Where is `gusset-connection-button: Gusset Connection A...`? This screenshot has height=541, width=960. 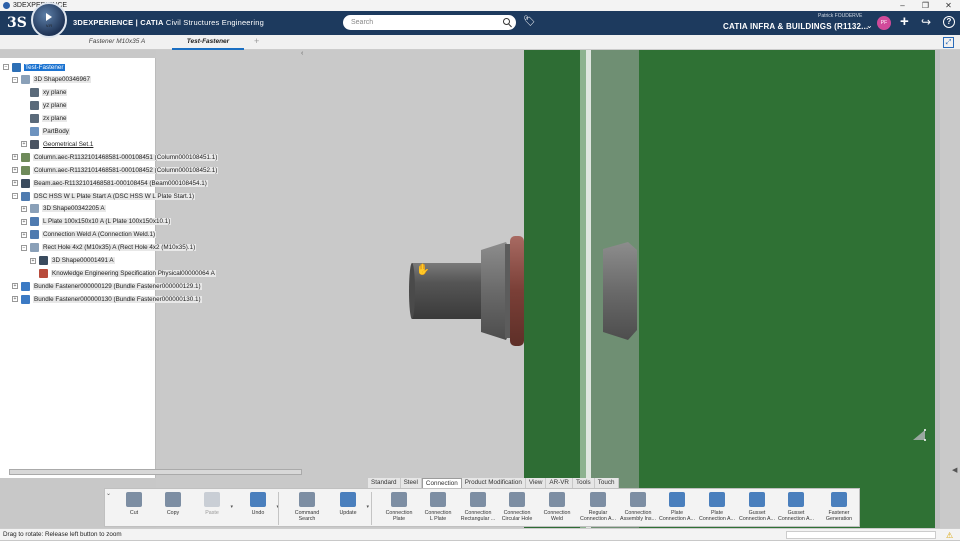
gusset-connection-button: Gusset Connection A... is located at coordinates (757, 507).